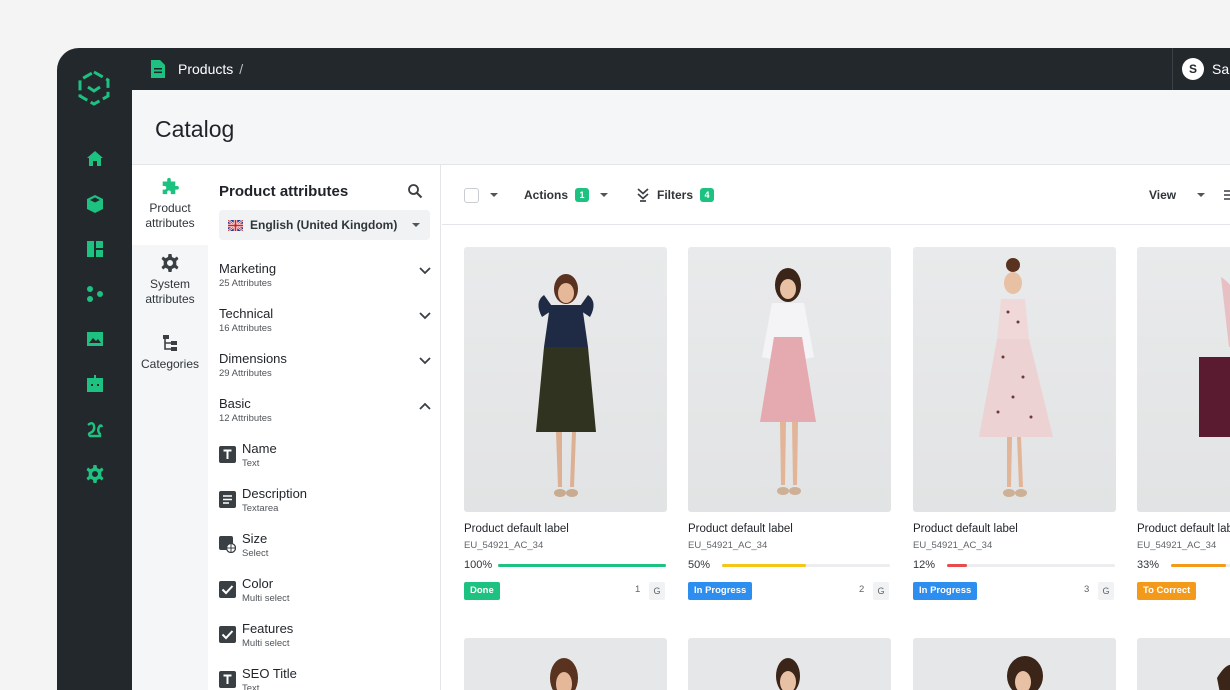 Image resolution: width=1230 pixels, height=690 pixels. I want to click on nav-home, so click(94, 158).